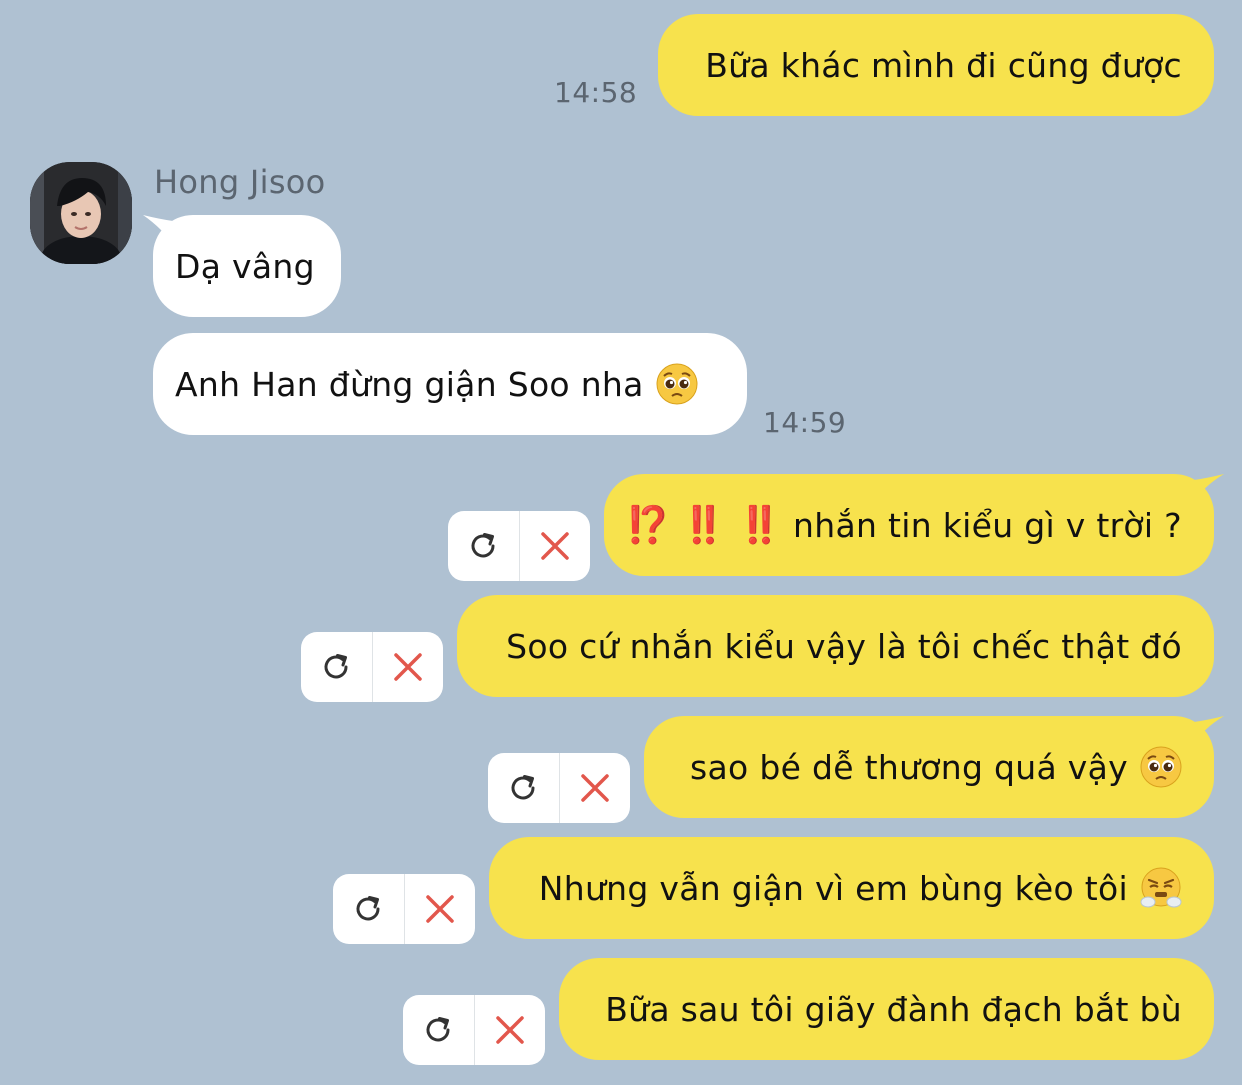 This screenshot has width=1242, height=1085. I want to click on message-text: Dạ vâng, so click(245, 266).